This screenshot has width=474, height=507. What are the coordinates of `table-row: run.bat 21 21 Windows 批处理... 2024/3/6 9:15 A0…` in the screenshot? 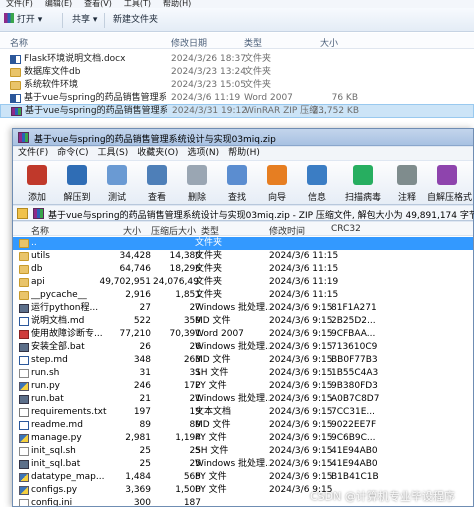 It's located at (243, 399).